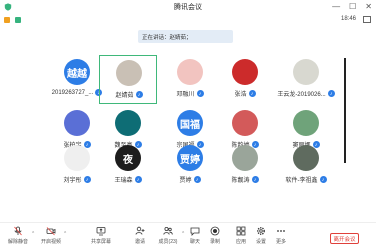 The width and height of the screenshot is (376, 250). Describe the element at coordinates (17, 242) in the screenshot. I see `mute-label: 解除静音` at that location.